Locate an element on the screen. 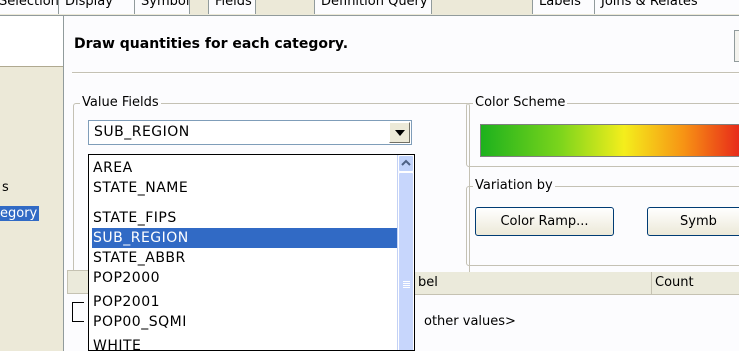  table-symbol-column-header is located at coordinates (78, 282).